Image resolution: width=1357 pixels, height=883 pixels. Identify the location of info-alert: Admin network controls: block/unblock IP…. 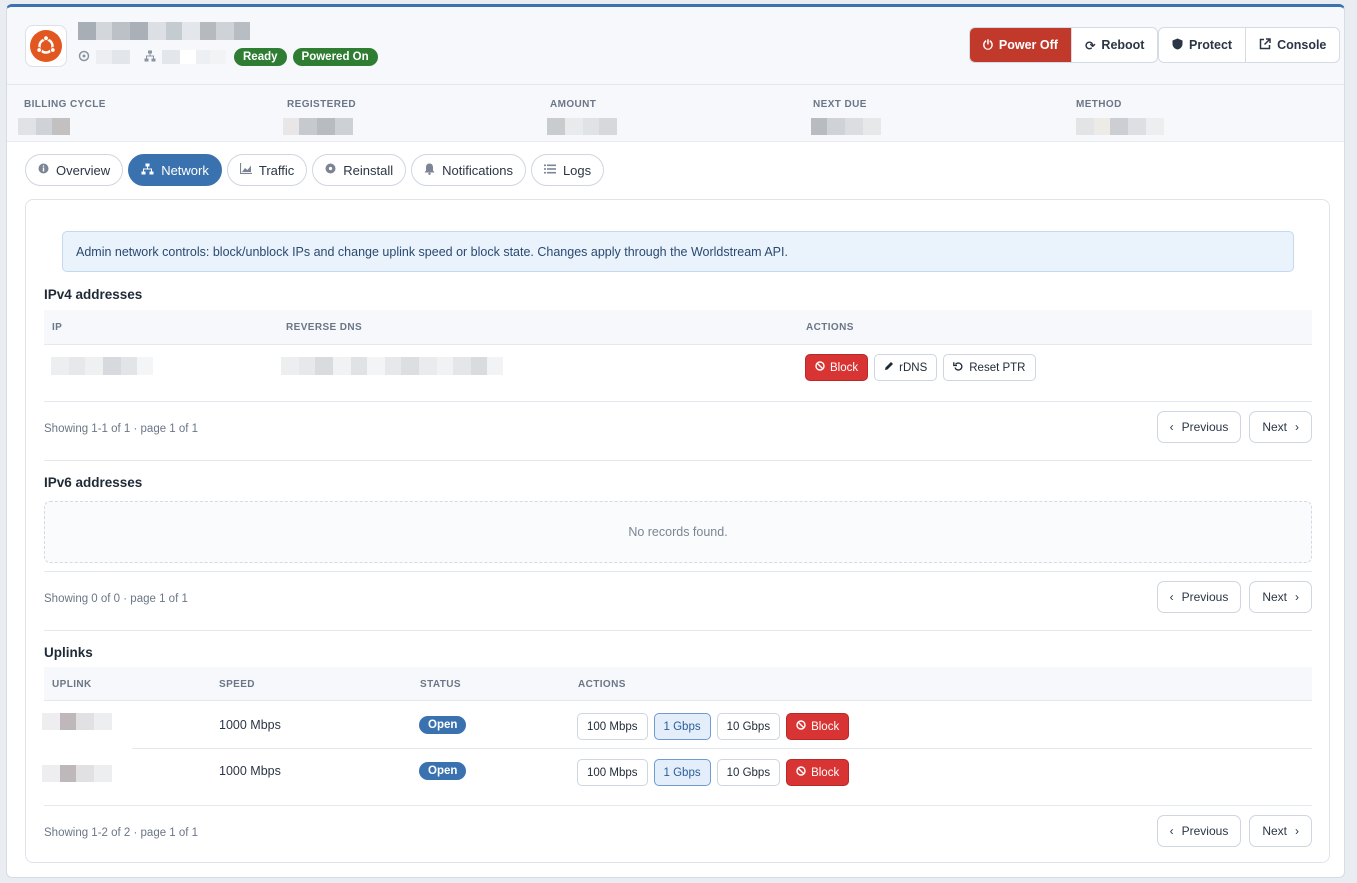
(678, 251).